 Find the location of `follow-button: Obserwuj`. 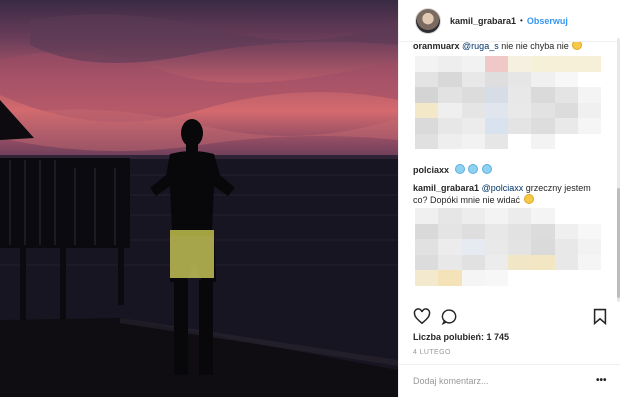

follow-button: Obserwuj is located at coordinates (547, 21).